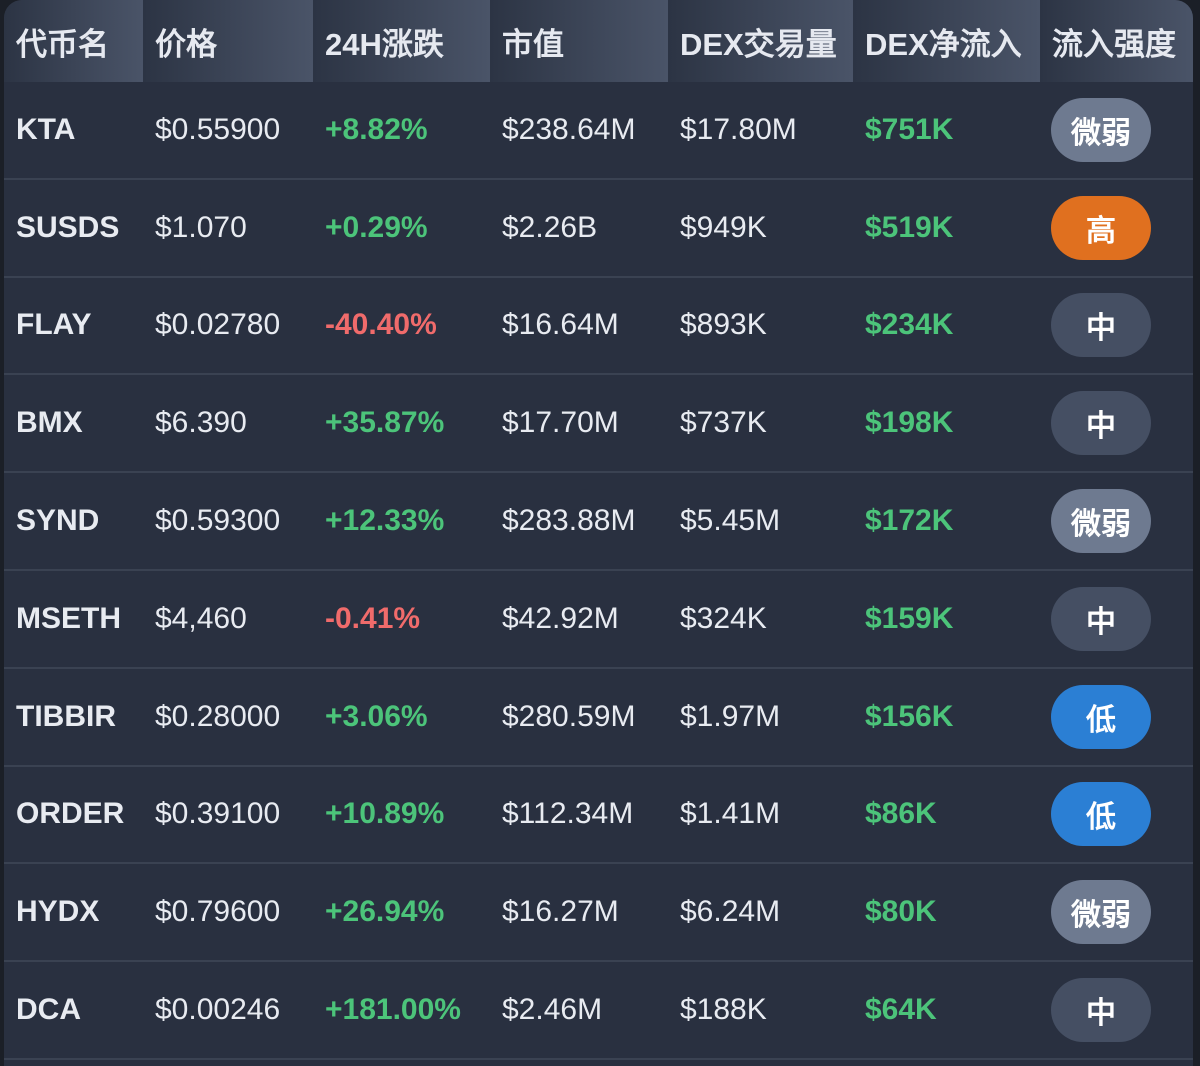  I want to click on cell-price: $0.59300, so click(218, 521).